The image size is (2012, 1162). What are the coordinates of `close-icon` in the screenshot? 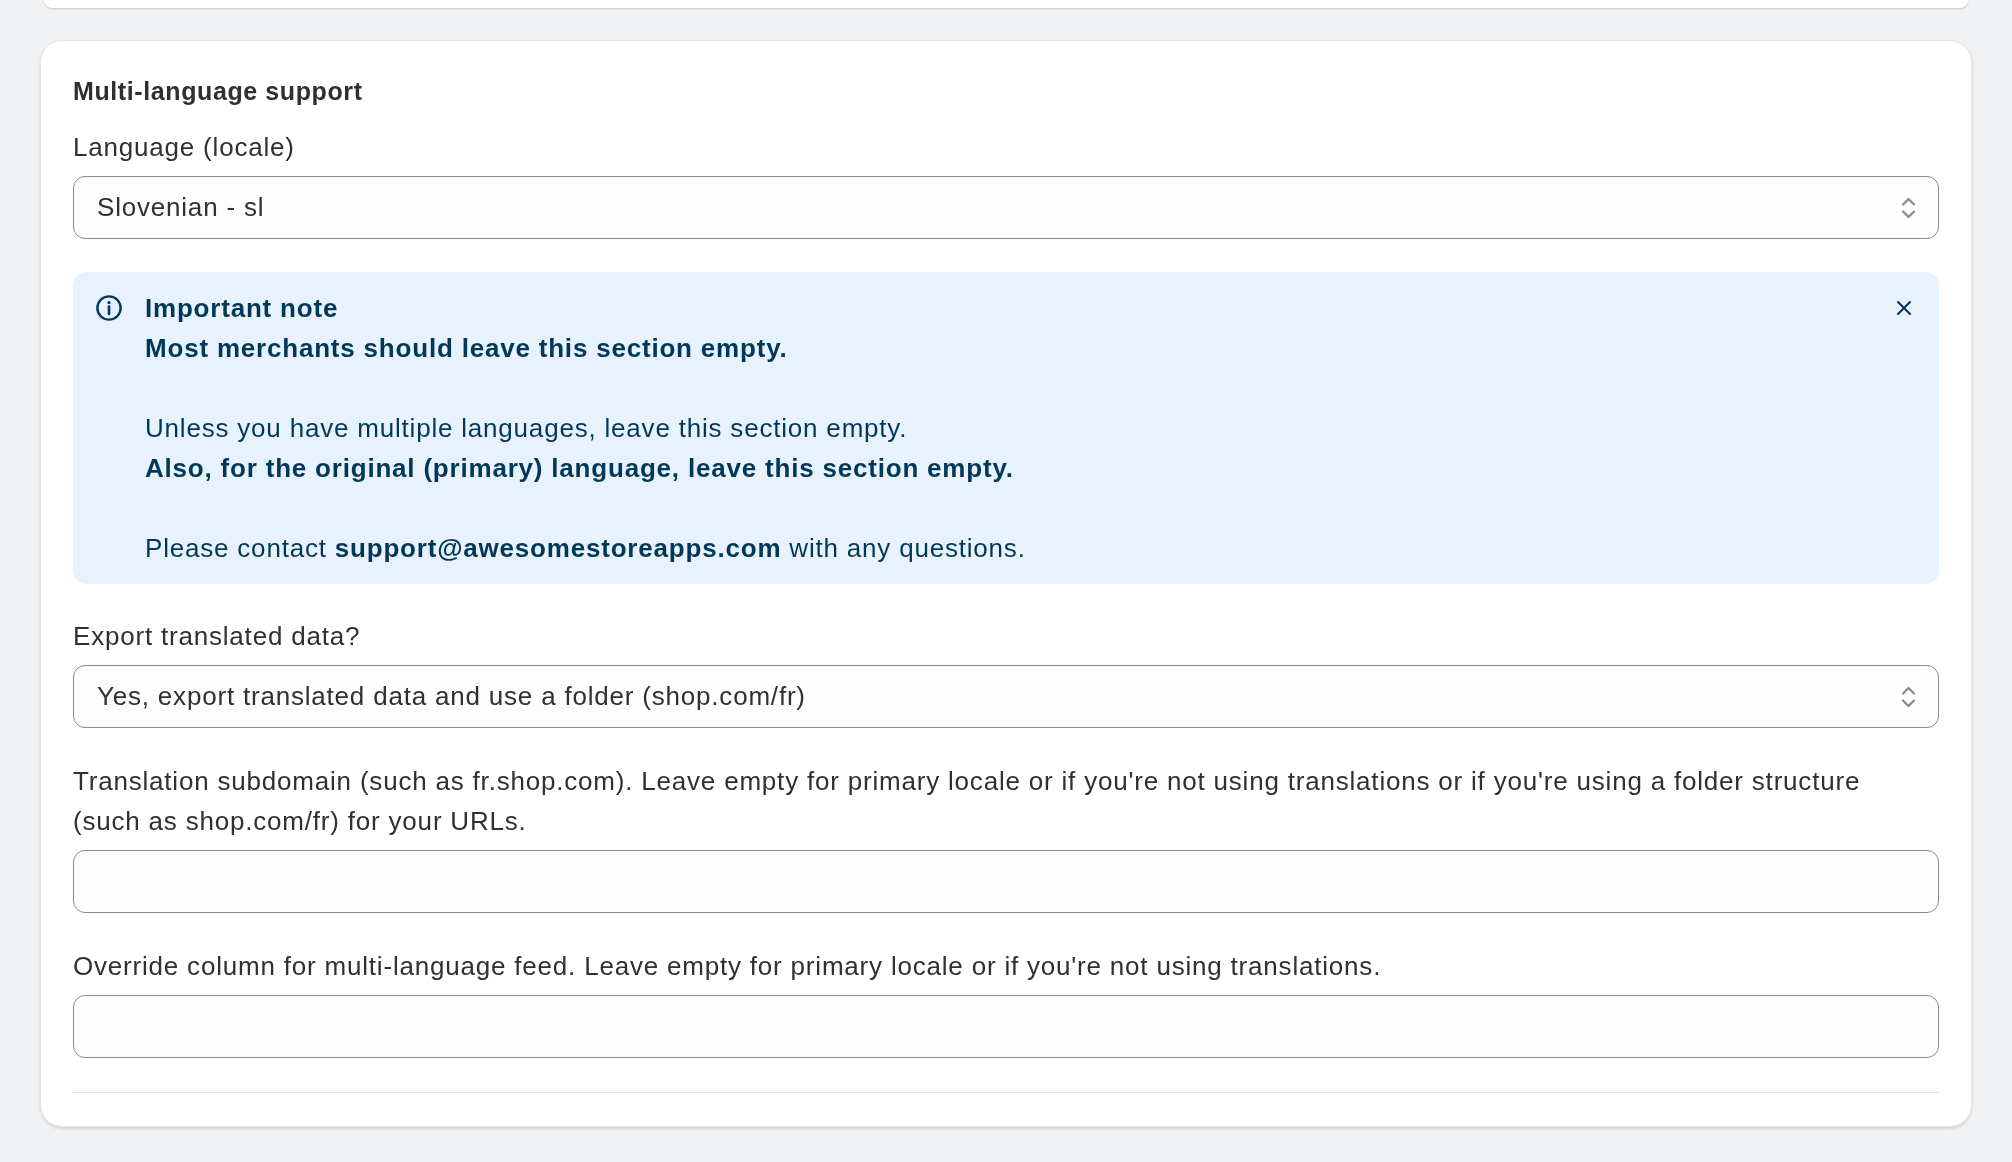 It's located at (1904, 308).